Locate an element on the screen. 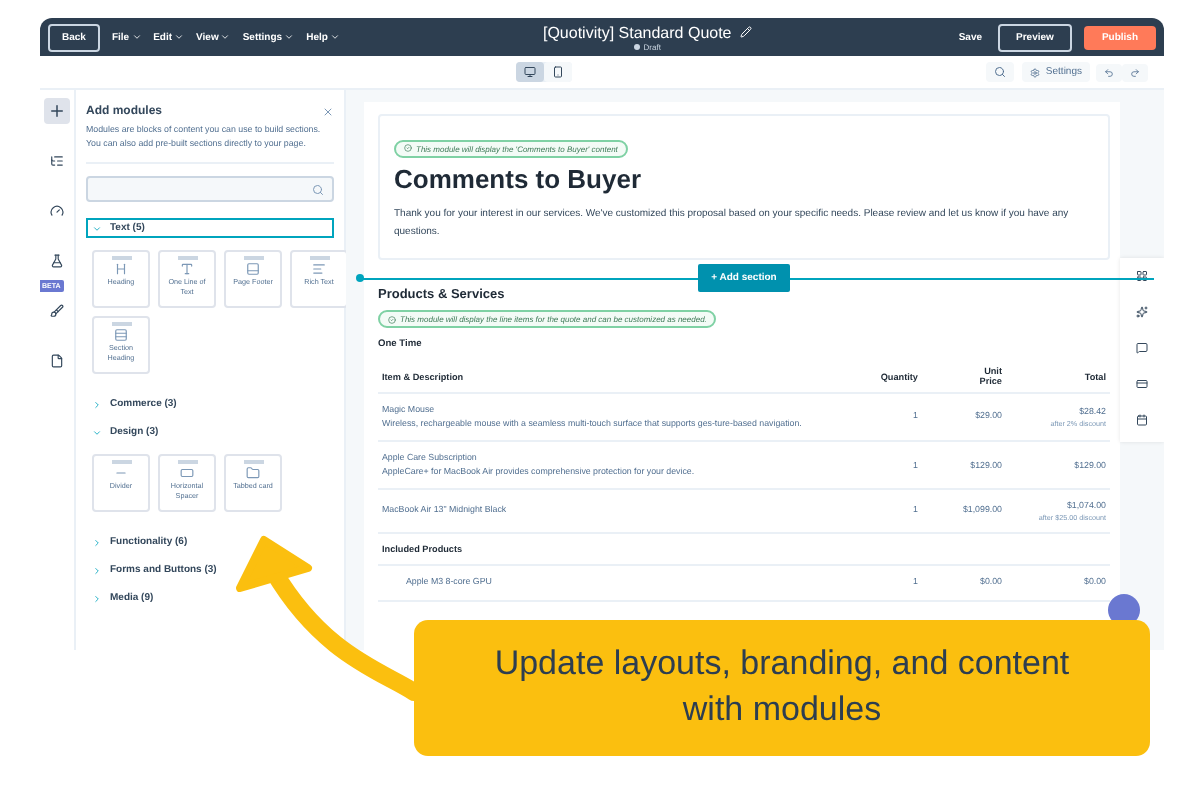 The height and width of the screenshot is (800, 1200). close-icon is located at coordinates (328, 112).